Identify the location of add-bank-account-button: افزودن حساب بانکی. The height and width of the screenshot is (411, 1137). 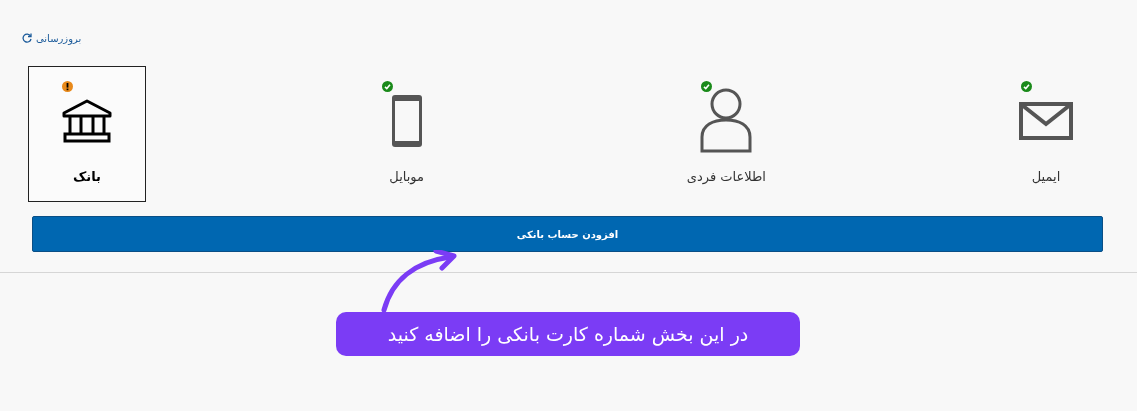
(567, 234).